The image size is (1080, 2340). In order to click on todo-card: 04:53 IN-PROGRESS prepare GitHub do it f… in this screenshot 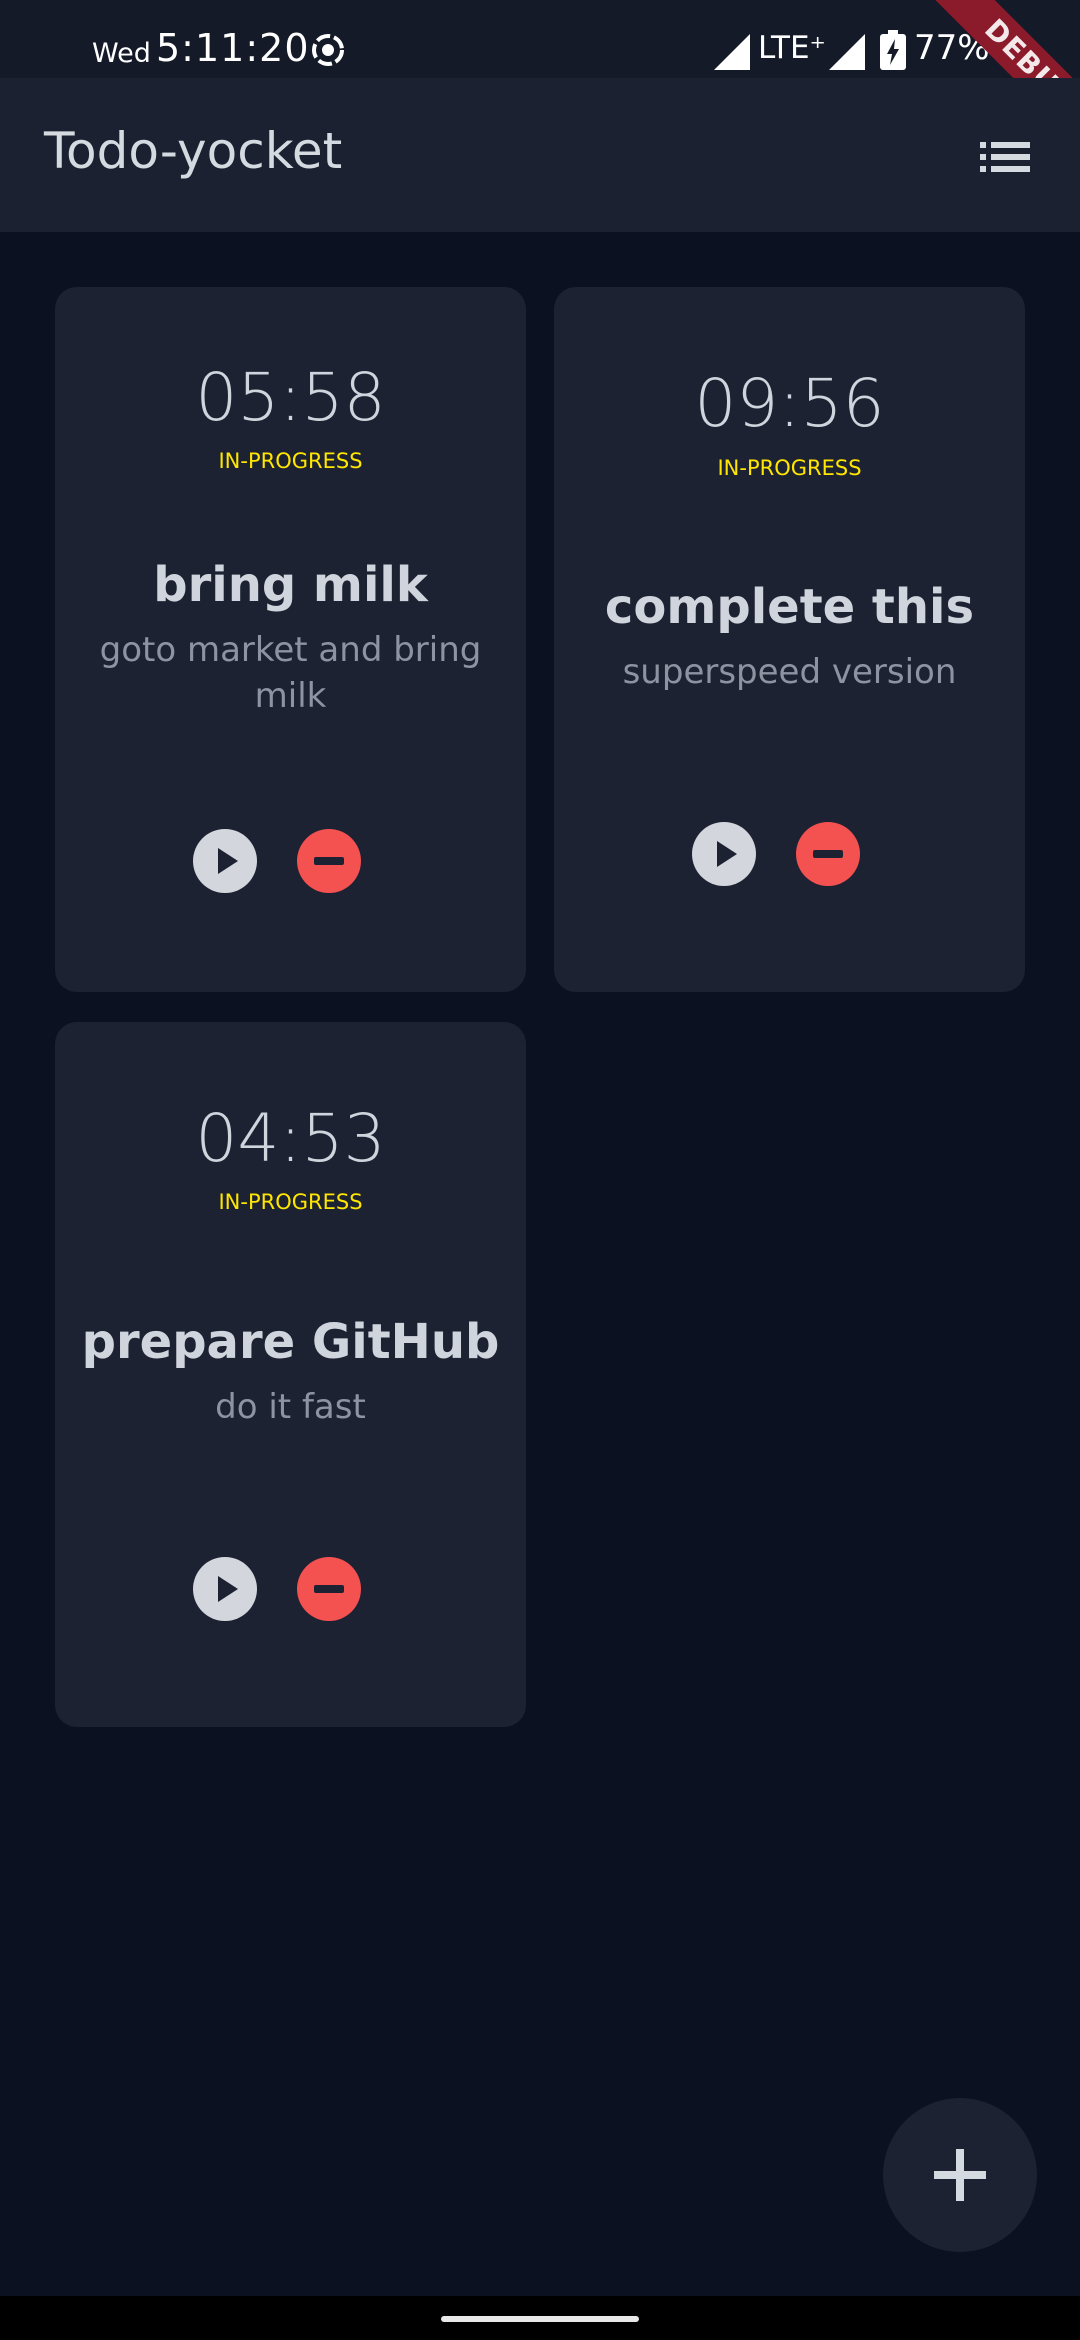, I will do `click(290, 1374)`.